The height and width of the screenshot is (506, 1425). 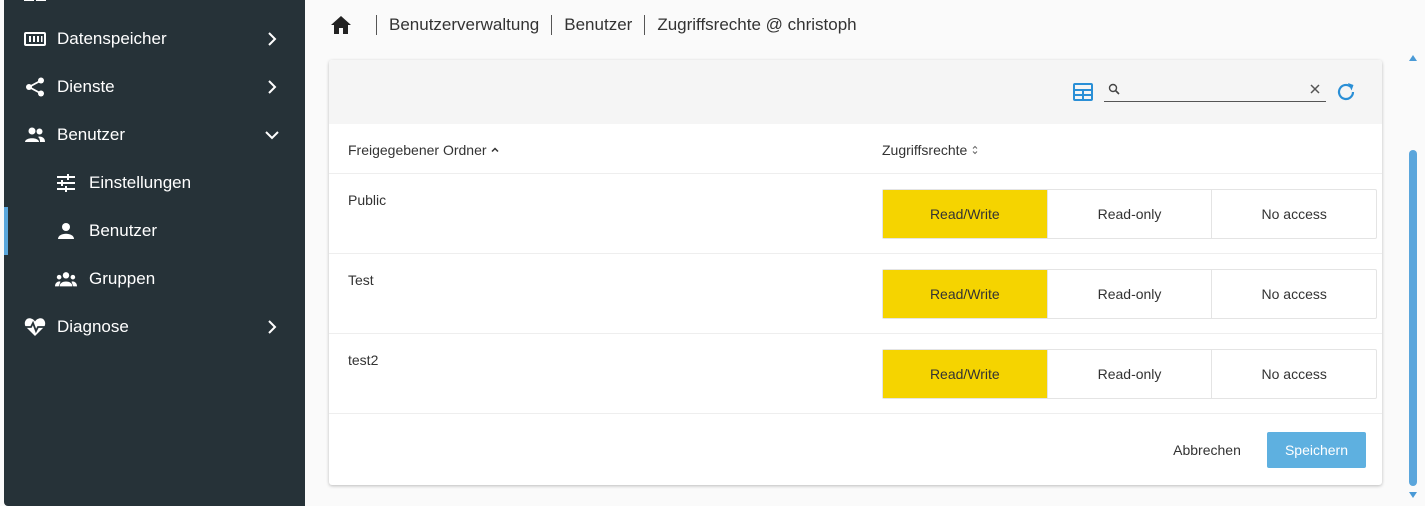 What do you see at coordinates (35, 135) in the screenshot?
I see `users-icon` at bounding box center [35, 135].